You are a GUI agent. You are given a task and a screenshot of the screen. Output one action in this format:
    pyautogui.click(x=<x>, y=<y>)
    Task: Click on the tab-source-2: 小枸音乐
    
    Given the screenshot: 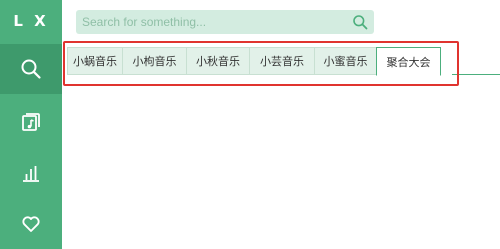 What is the action you would take?
    pyautogui.click(x=154, y=61)
    